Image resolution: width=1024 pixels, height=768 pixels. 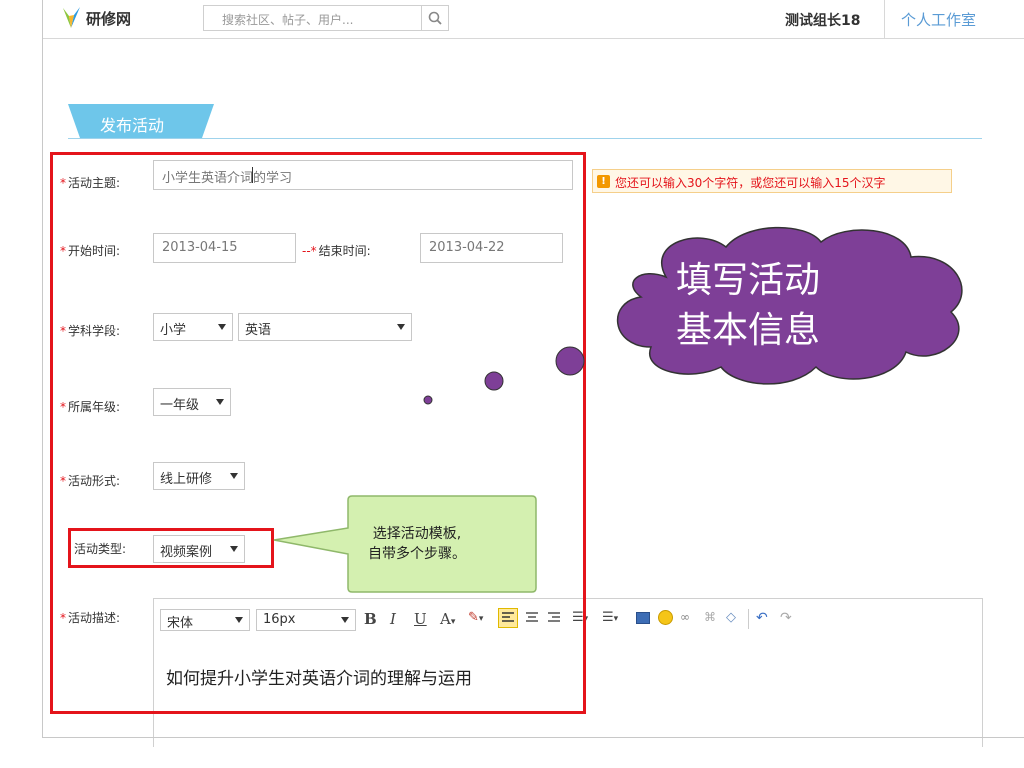 What do you see at coordinates (417, 544) in the screenshot?
I see `callout-text: 选择活动模板, 自带多个步骤。` at bounding box center [417, 544].